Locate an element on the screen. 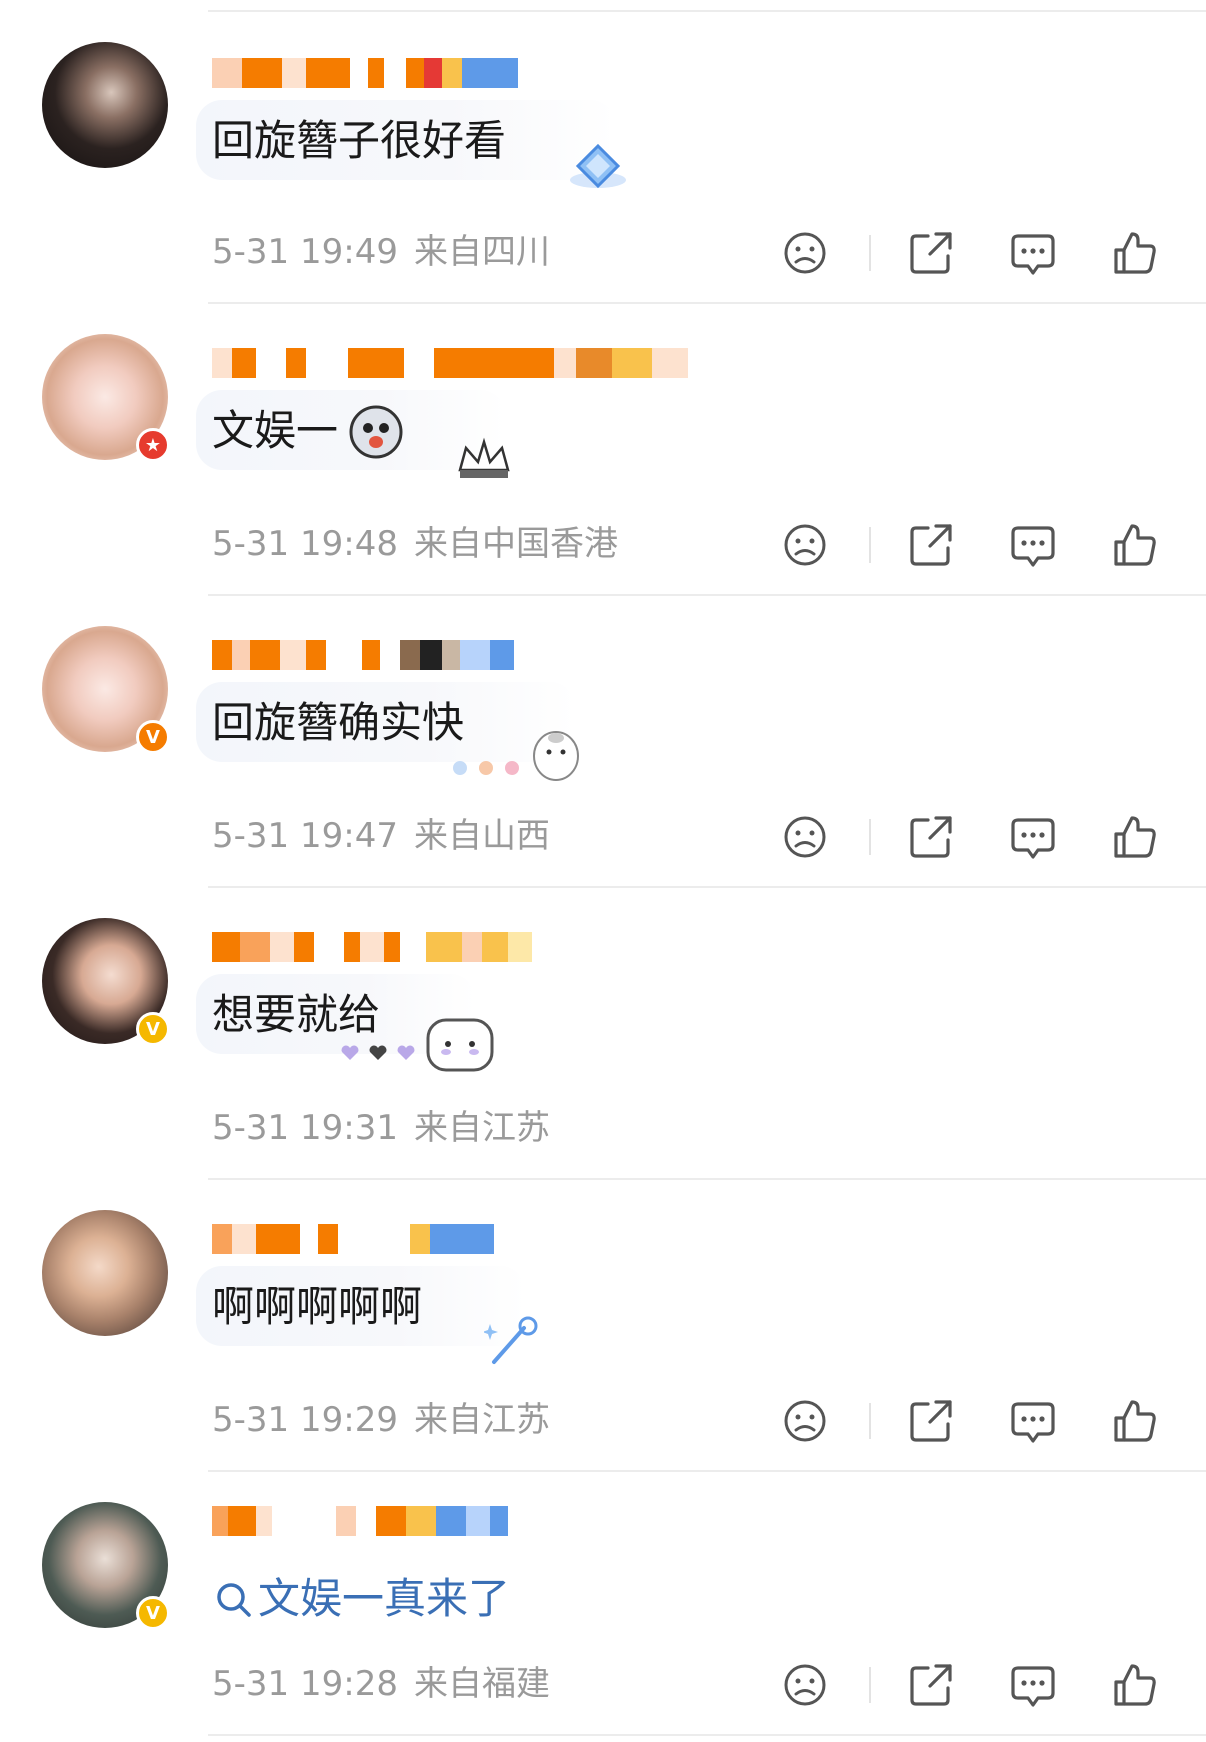 The height and width of the screenshot is (1742, 1206). emoji-husky-icon is located at coordinates (376, 432).